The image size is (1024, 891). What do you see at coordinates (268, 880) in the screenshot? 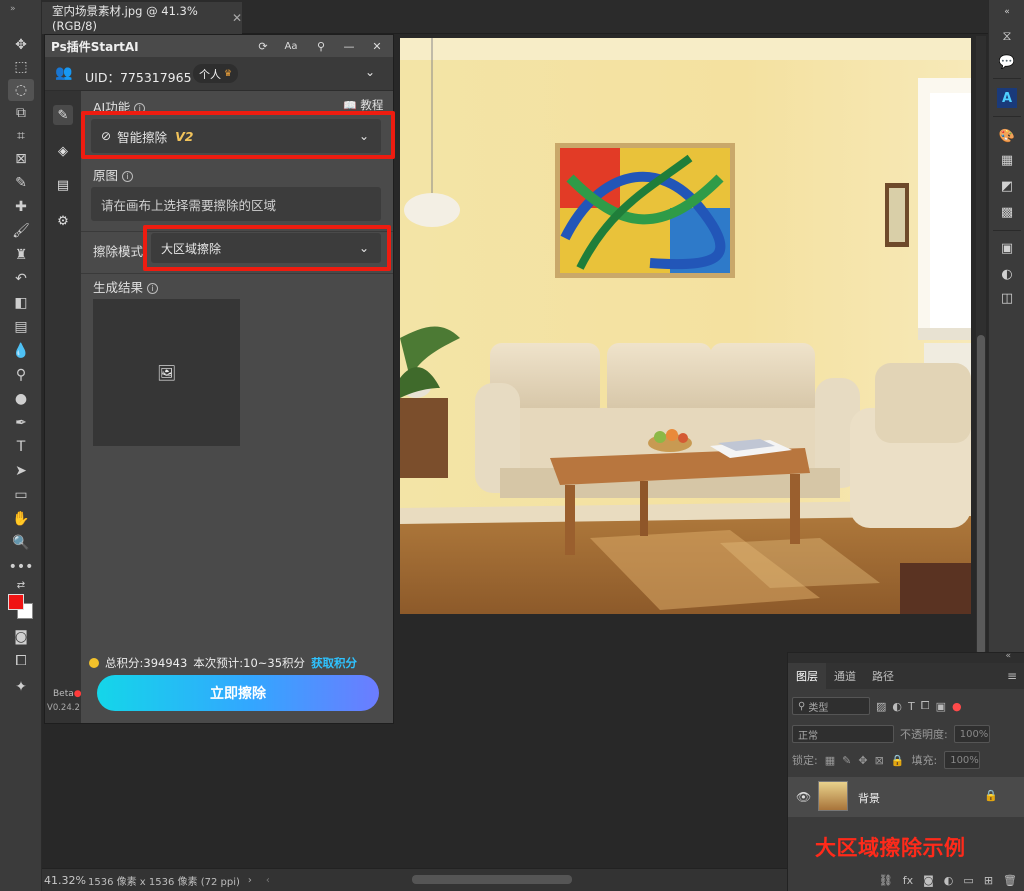
I see `scroll-left-icon: ‹` at bounding box center [268, 880].